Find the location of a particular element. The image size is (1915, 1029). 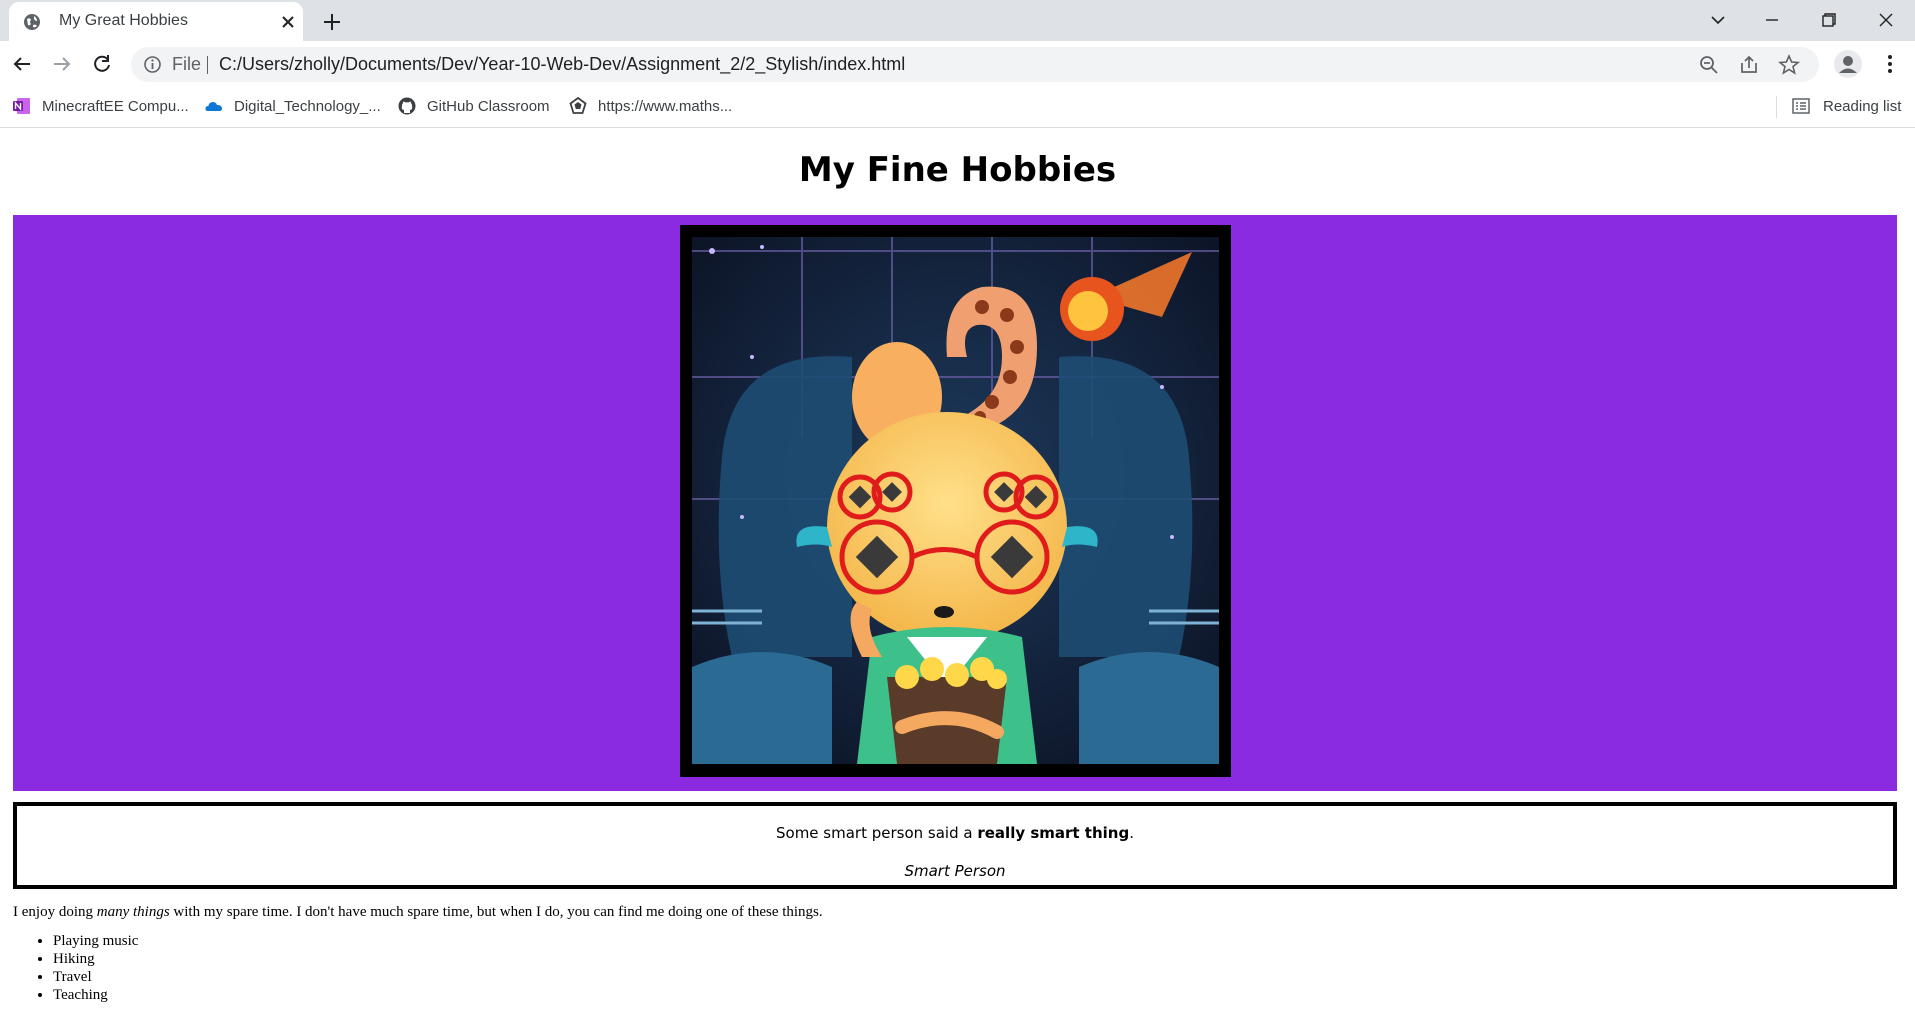

info-icon is located at coordinates (152, 64).